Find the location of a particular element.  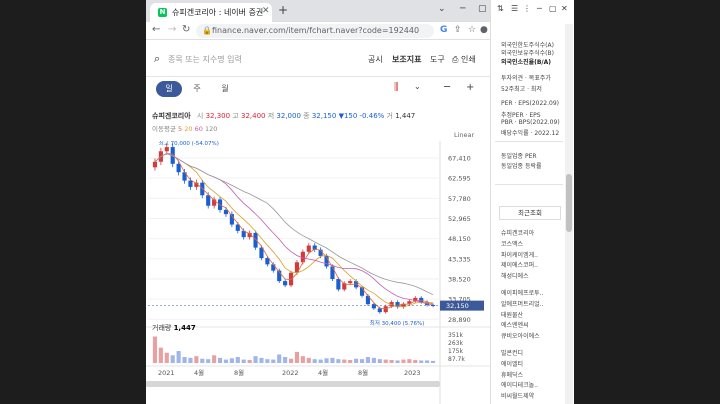

search-input: 종목 또는 지수명 입력 is located at coordinates (205, 59).